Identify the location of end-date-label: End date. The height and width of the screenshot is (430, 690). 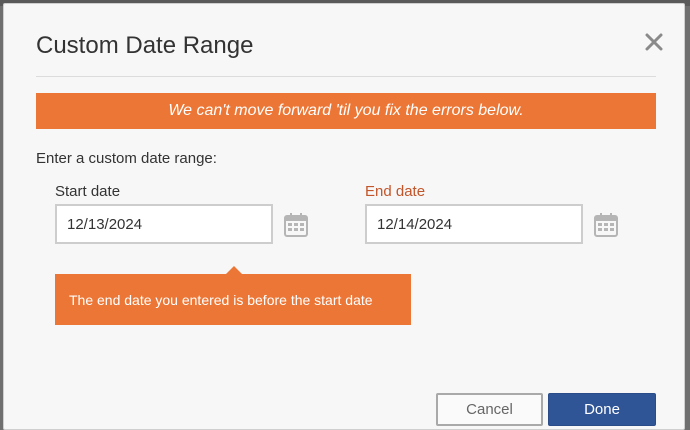
(395, 191).